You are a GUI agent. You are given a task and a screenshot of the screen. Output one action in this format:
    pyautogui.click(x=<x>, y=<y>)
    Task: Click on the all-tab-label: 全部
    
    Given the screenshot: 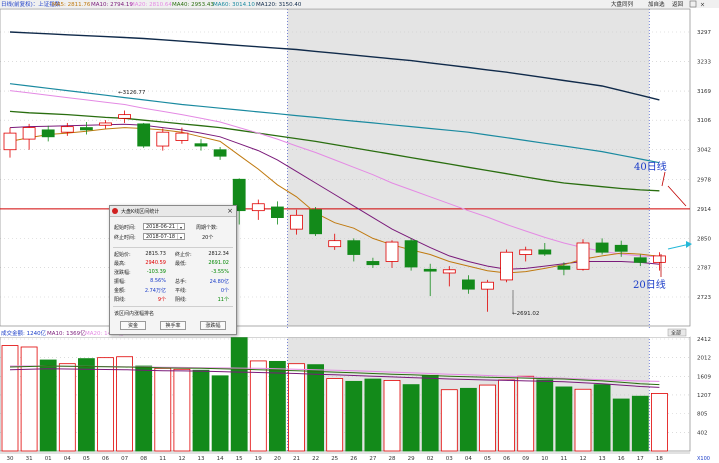 What is the action you would take?
    pyautogui.click(x=676, y=333)
    